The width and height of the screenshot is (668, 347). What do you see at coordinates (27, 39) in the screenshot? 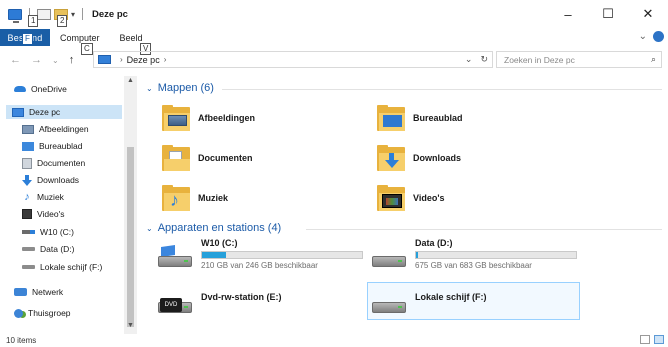
I see `keytip-file: F` at bounding box center [27, 39].